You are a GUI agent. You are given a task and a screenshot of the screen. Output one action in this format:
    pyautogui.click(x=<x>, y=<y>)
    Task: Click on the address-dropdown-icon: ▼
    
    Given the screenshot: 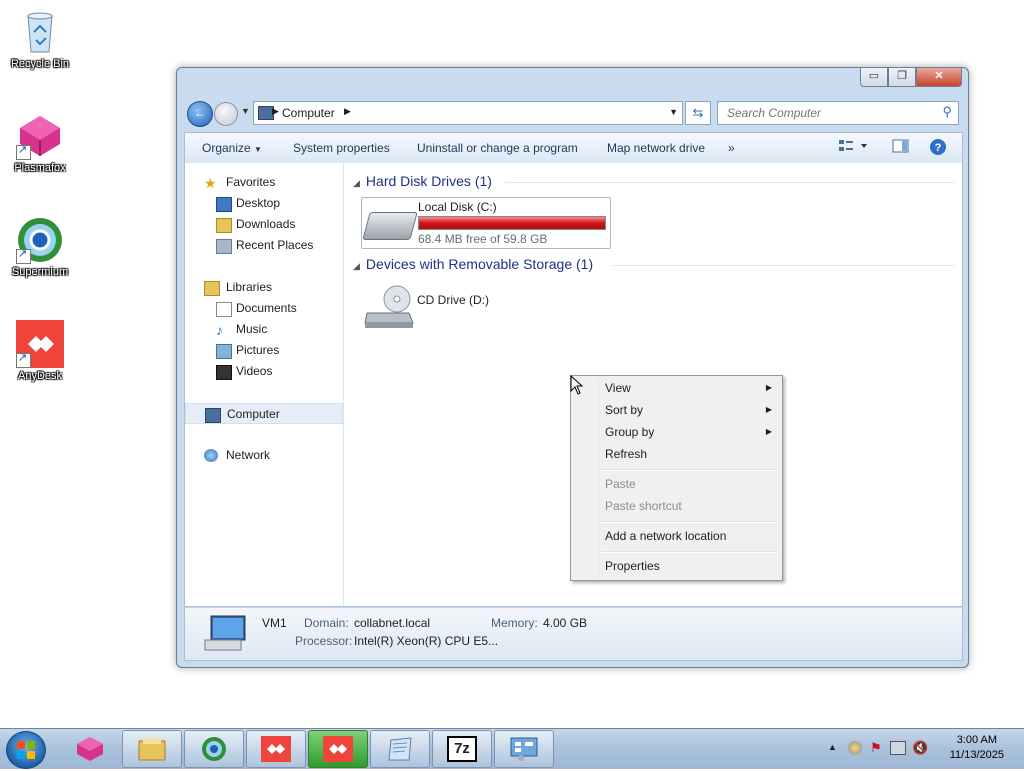 What is the action you would take?
    pyautogui.click(x=673, y=112)
    